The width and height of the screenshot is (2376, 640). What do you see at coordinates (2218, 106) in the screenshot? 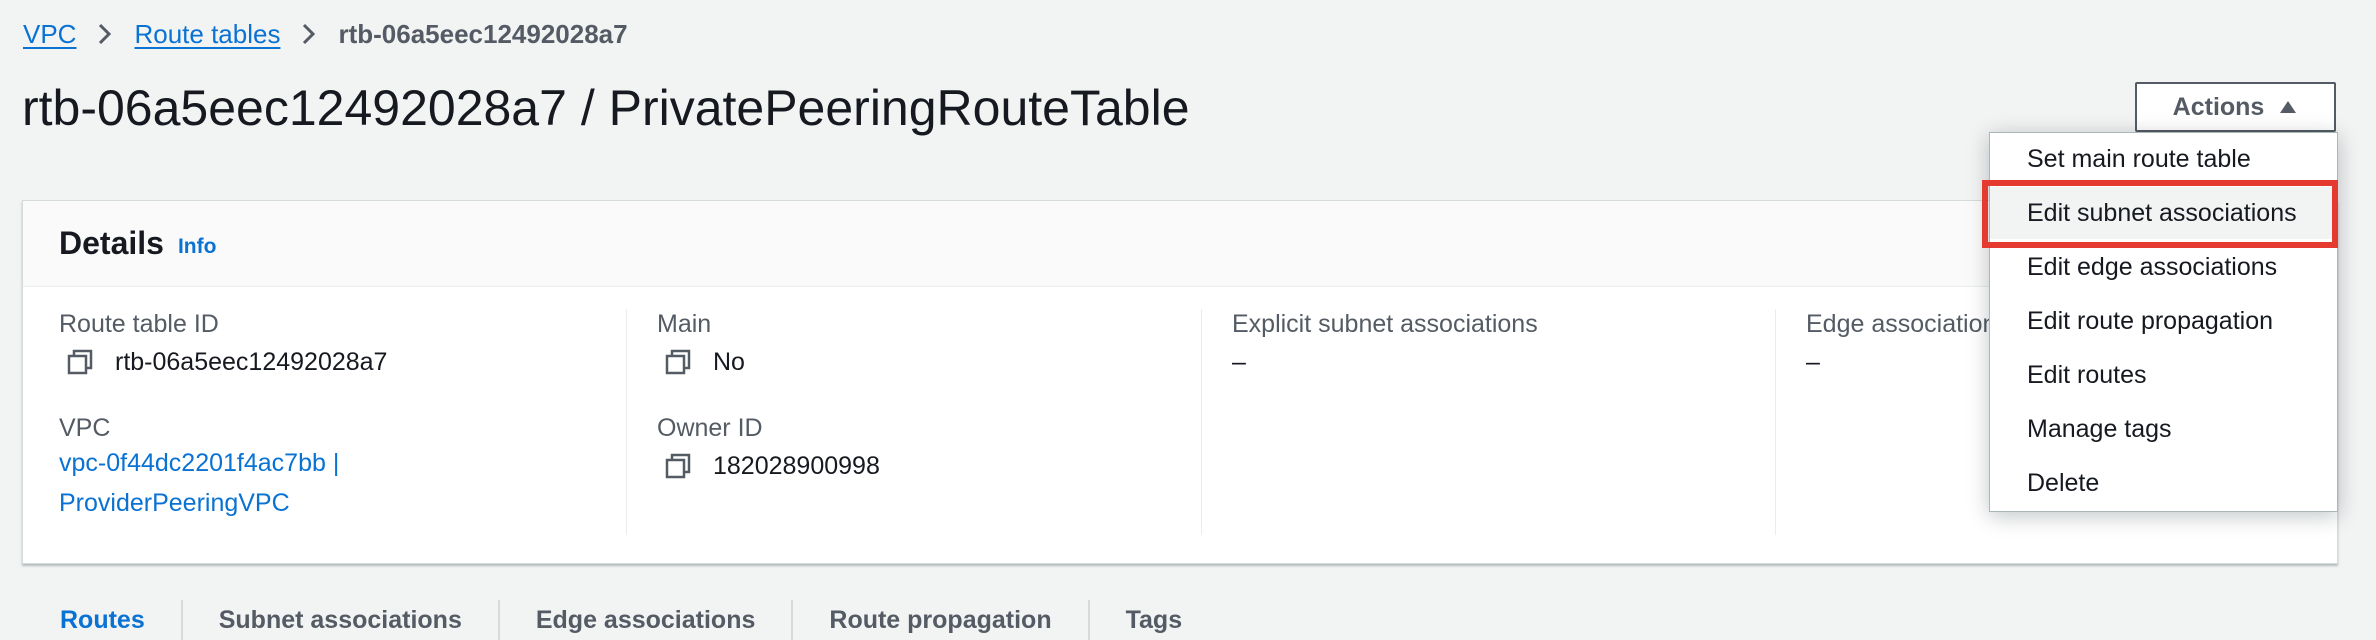
I see `actions-button-label: Actions` at bounding box center [2218, 106].